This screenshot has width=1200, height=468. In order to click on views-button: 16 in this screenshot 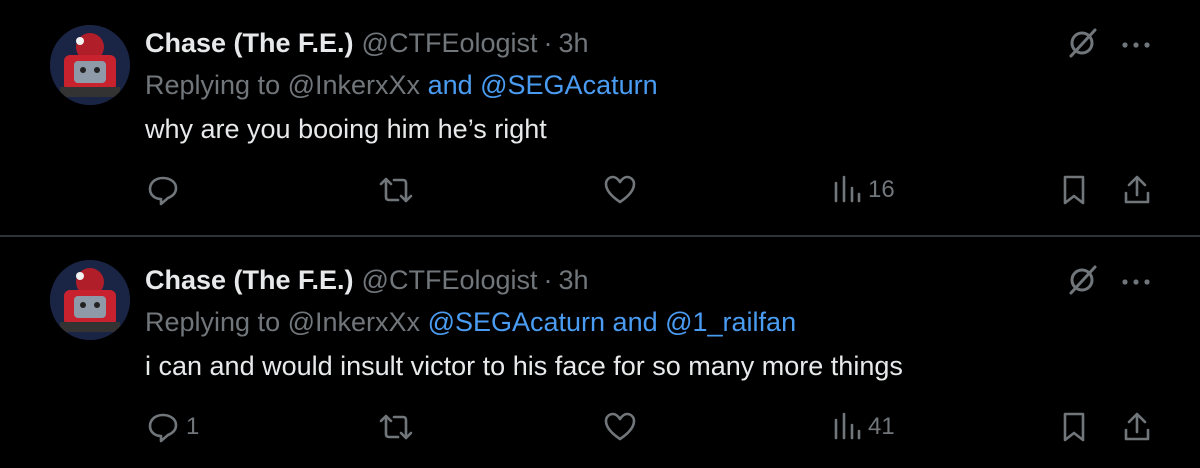, I will do `click(863, 190)`.